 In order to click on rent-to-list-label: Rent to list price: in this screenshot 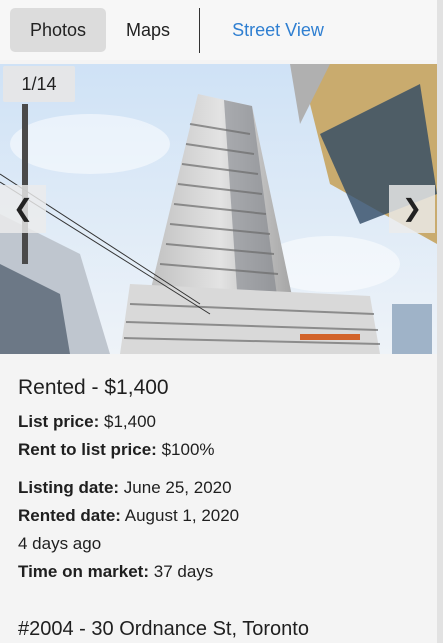, I will do `click(87, 449)`.